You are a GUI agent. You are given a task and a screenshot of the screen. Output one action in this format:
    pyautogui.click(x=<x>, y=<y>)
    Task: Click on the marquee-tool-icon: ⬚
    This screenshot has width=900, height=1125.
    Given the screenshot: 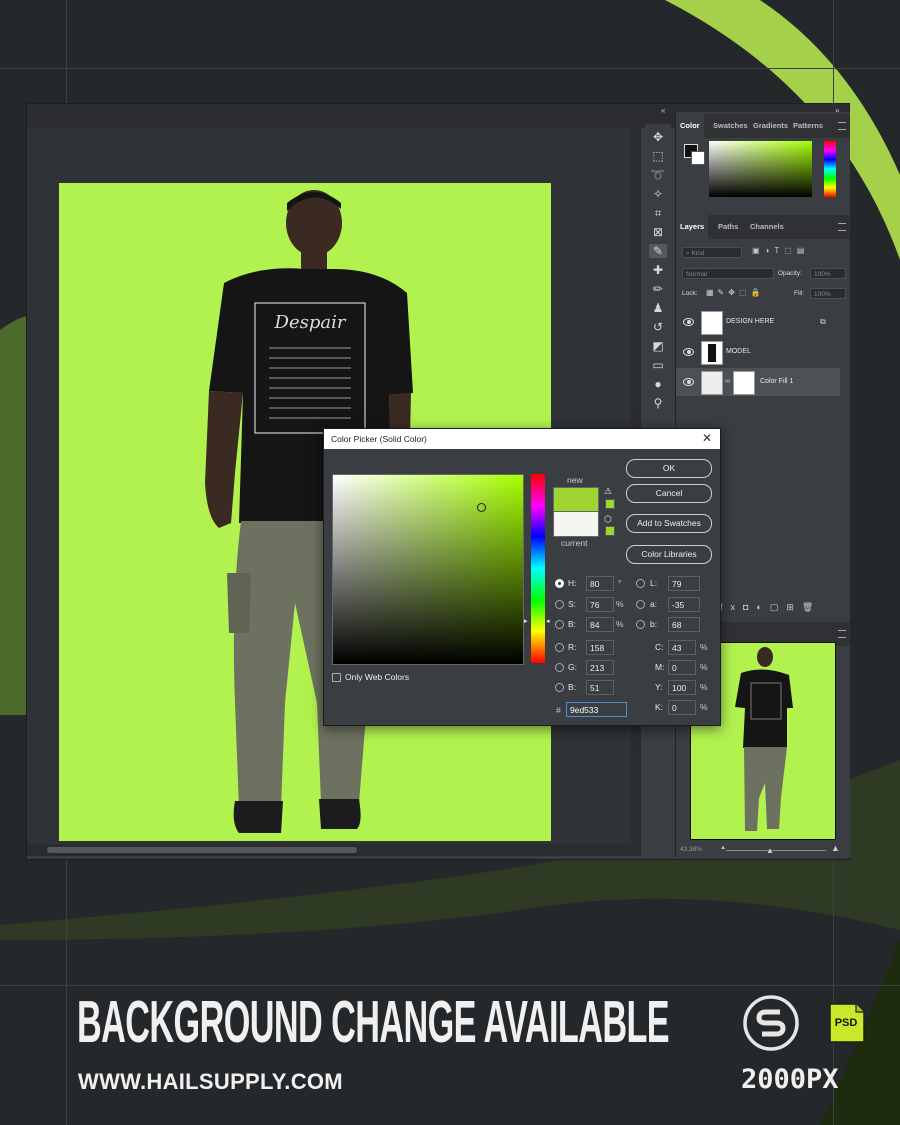 What is the action you would take?
    pyautogui.click(x=658, y=156)
    